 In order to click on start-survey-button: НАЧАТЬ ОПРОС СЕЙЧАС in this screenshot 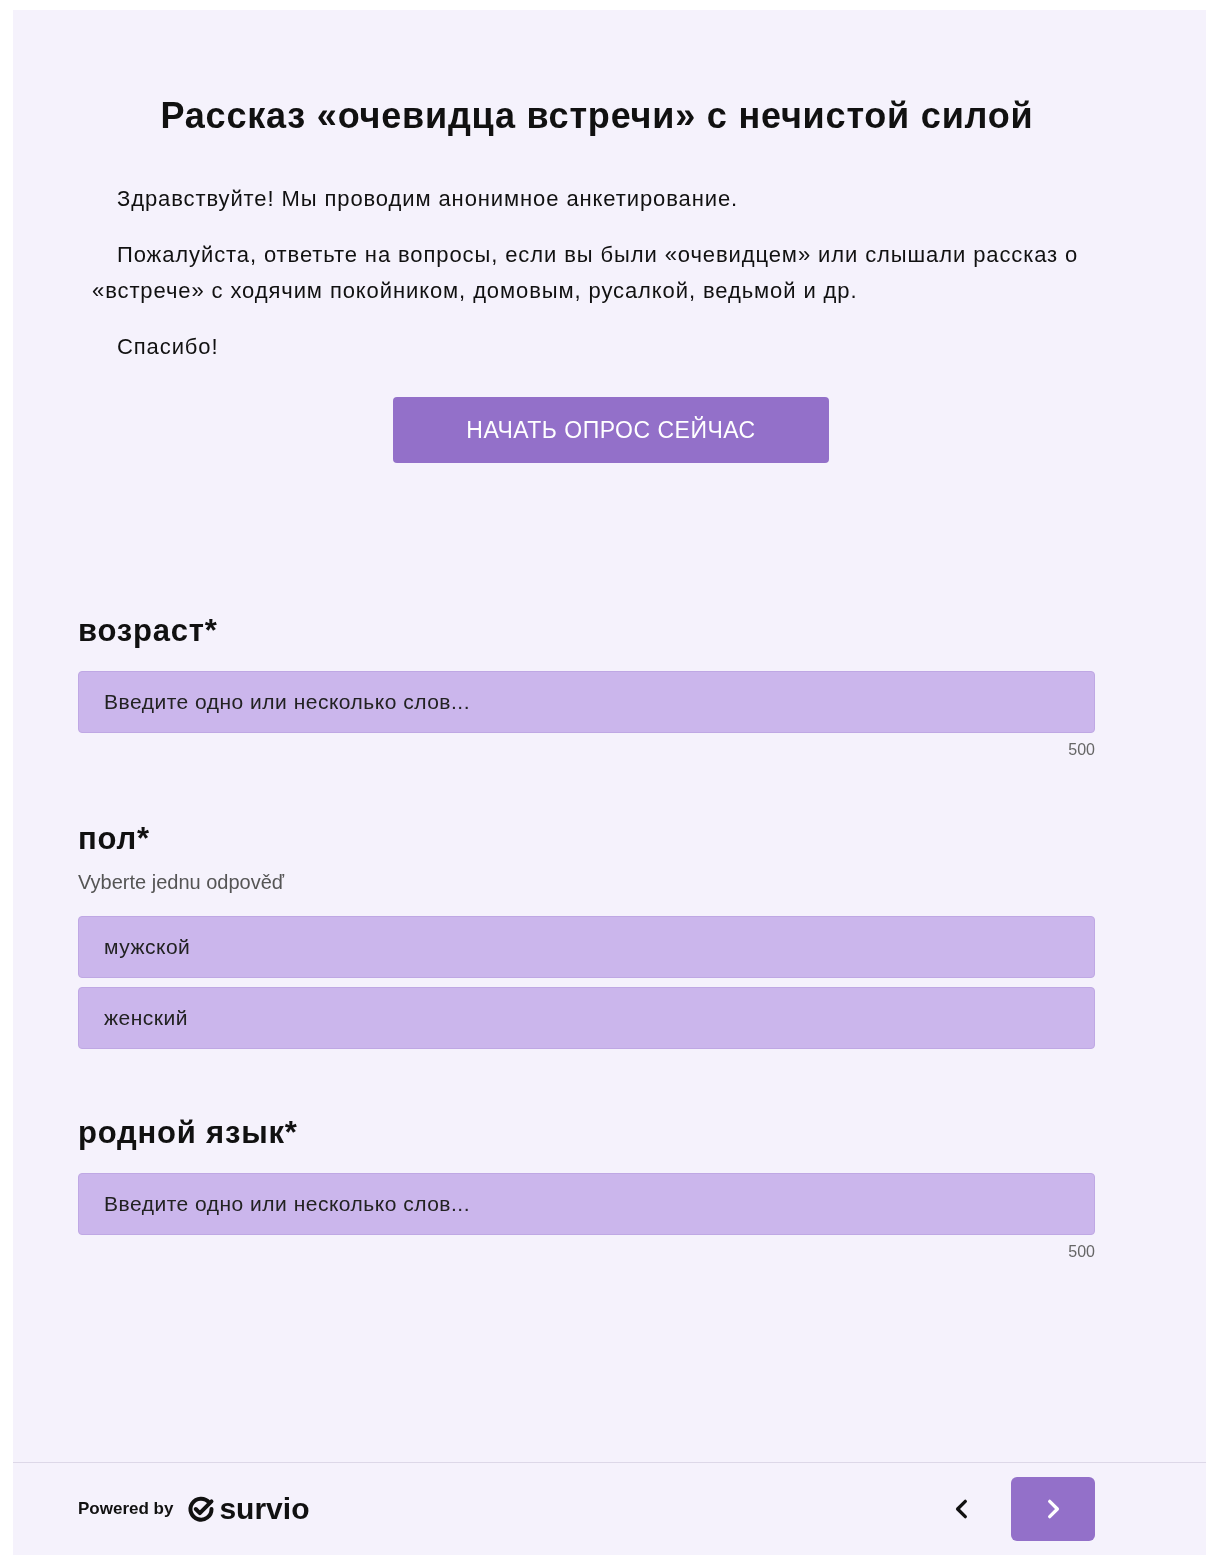, I will do `click(611, 430)`.